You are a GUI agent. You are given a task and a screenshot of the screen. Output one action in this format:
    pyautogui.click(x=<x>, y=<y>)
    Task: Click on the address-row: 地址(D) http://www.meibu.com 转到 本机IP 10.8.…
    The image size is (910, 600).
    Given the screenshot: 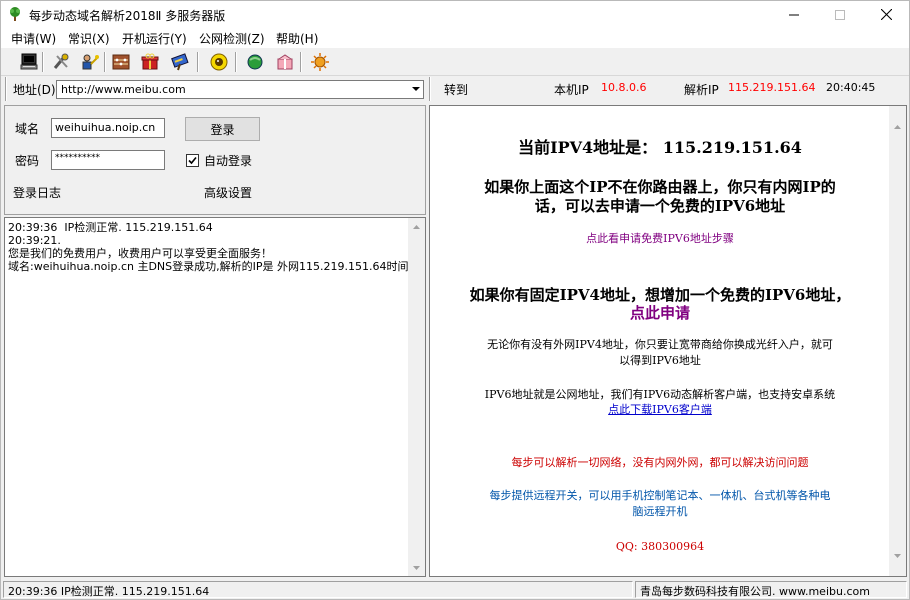 What is the action you would take?
    pyautogui.click(x=455, y=89)
    